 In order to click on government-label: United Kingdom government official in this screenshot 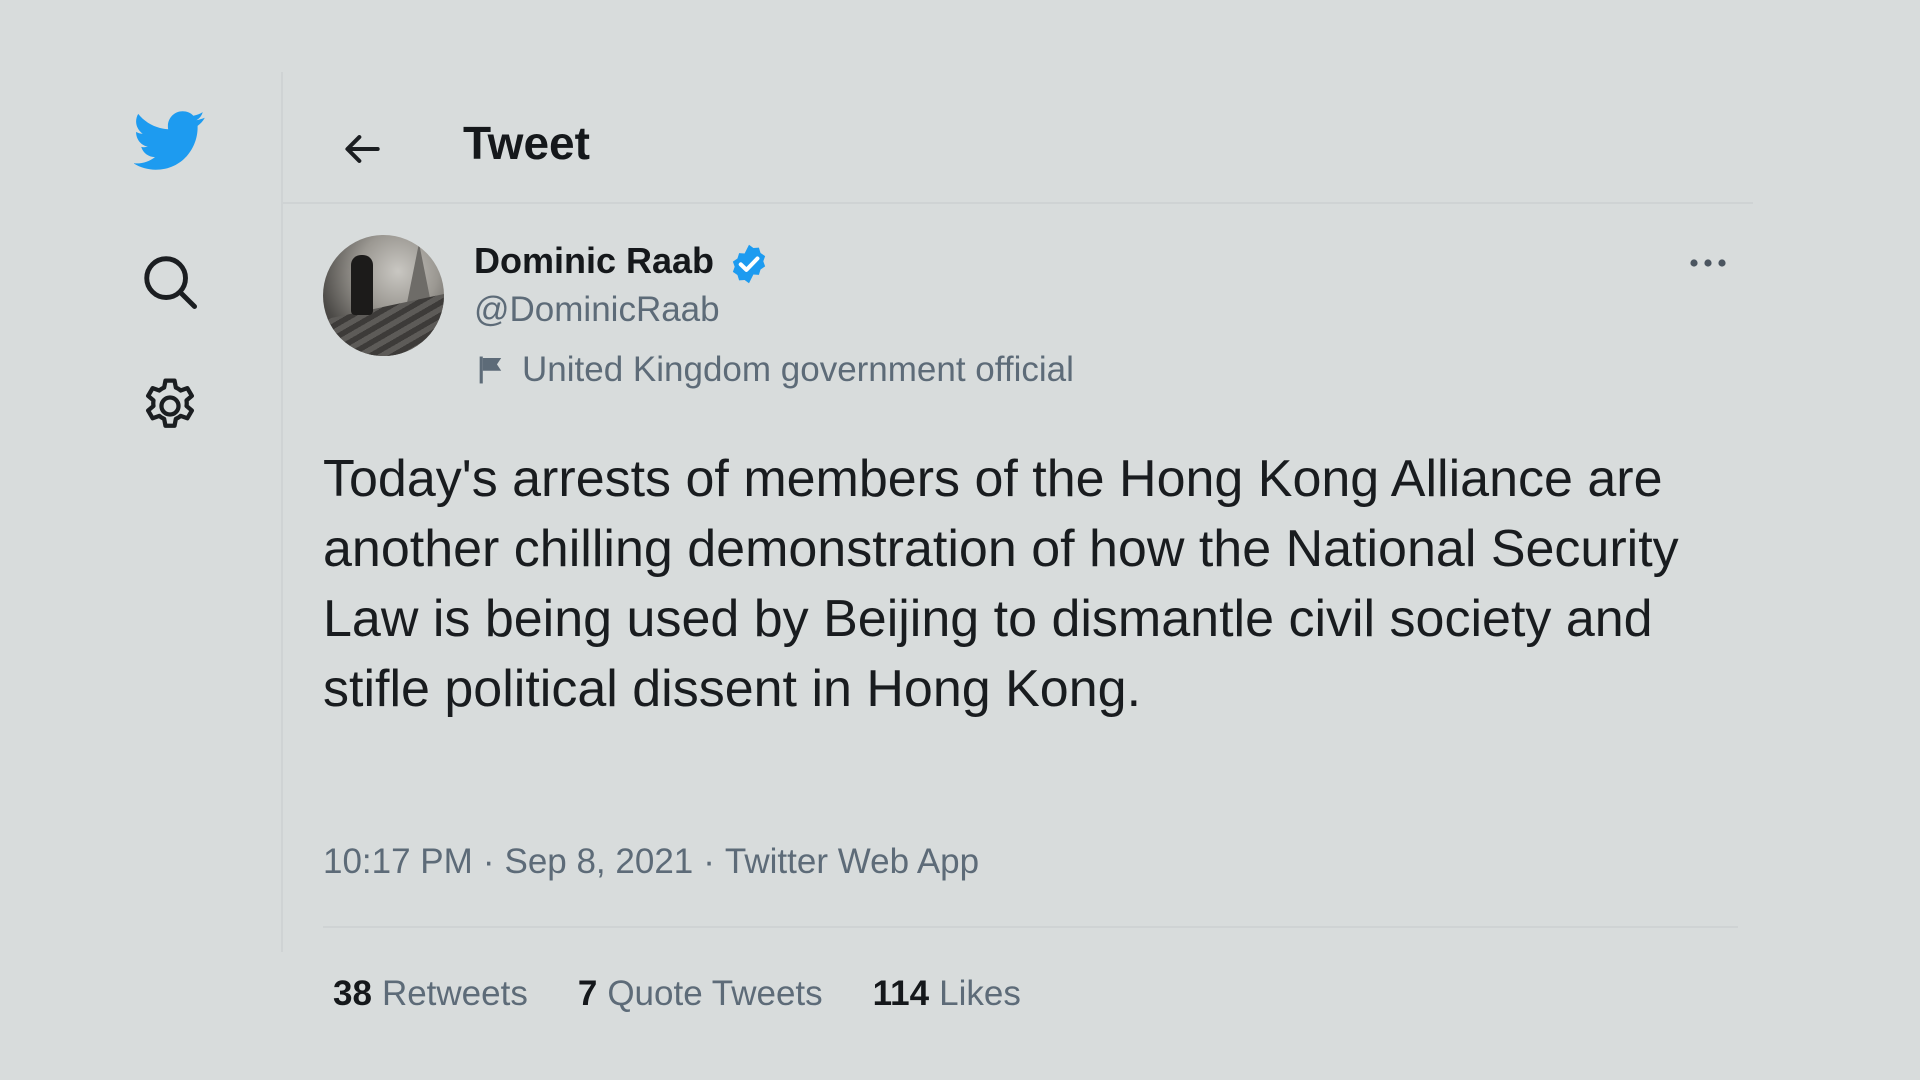, I will do `click(774, 370)`.